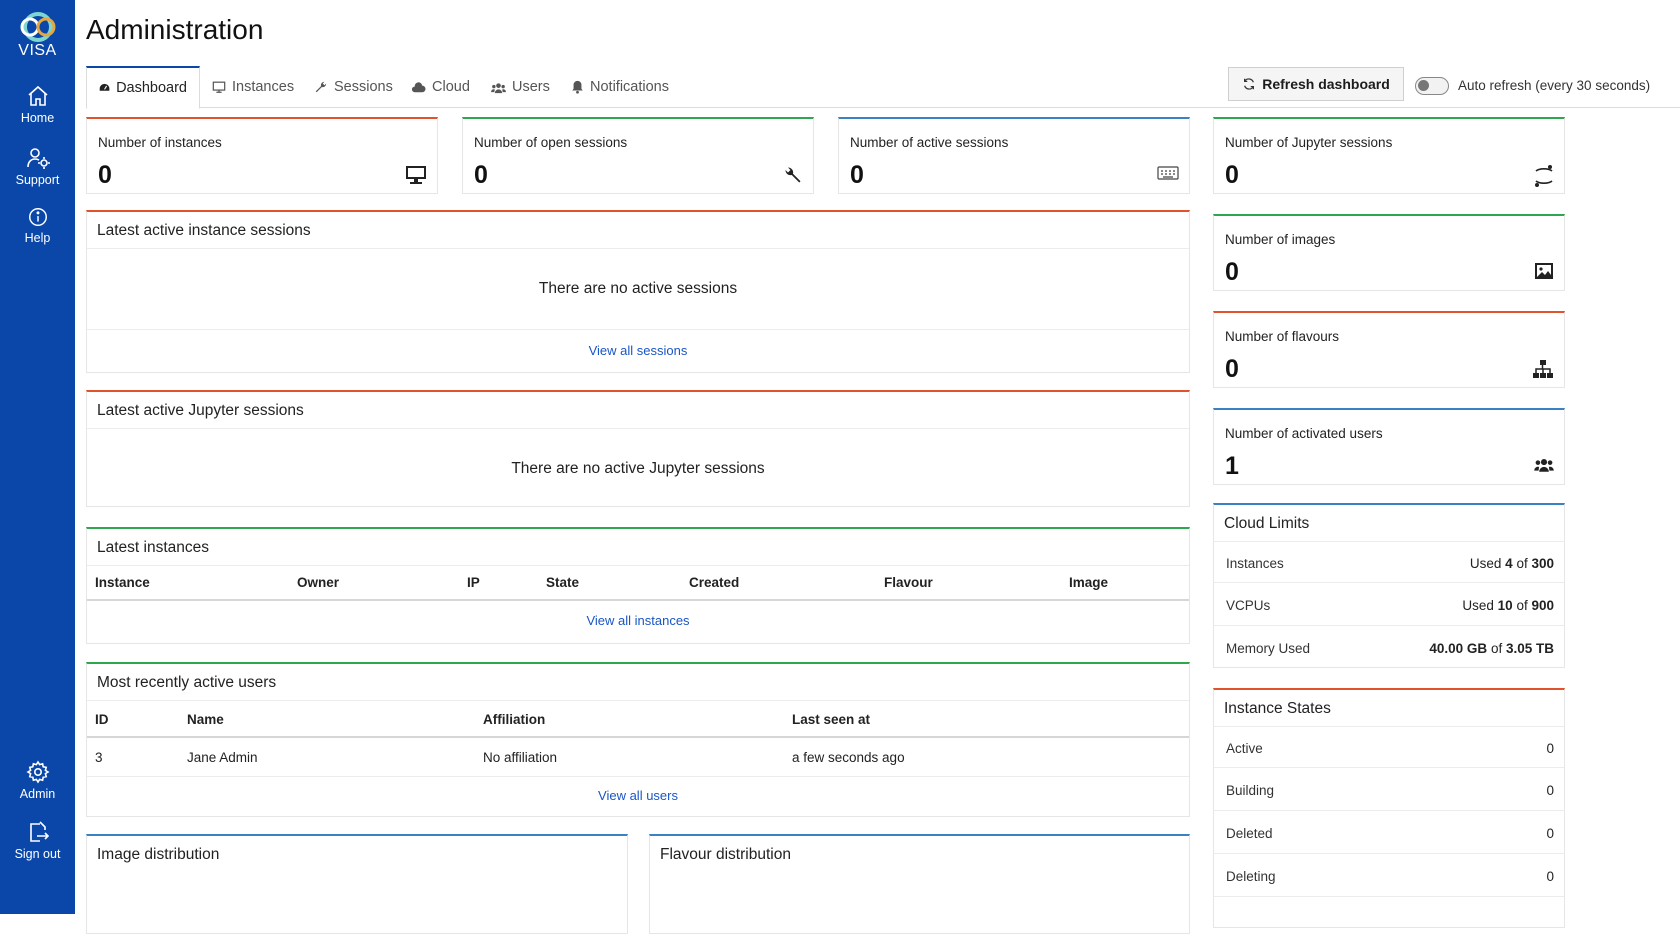 The image size is (1680, 934). I want to click on page-title: Administration, so click(175, 29).